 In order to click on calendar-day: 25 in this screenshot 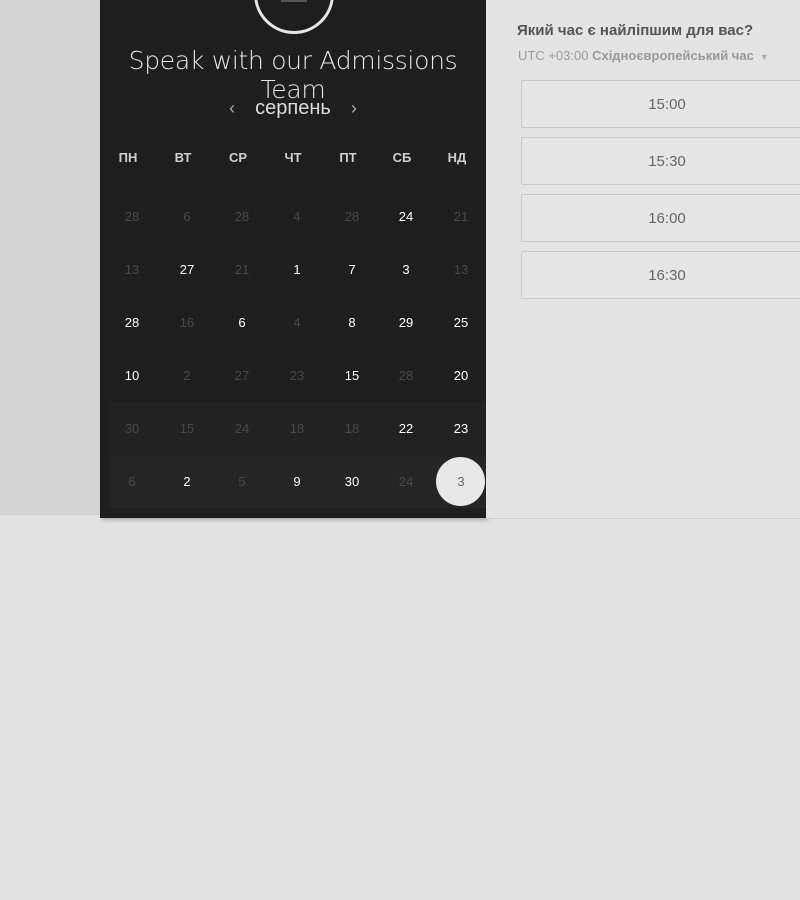, I will do `click(461, 322)`.